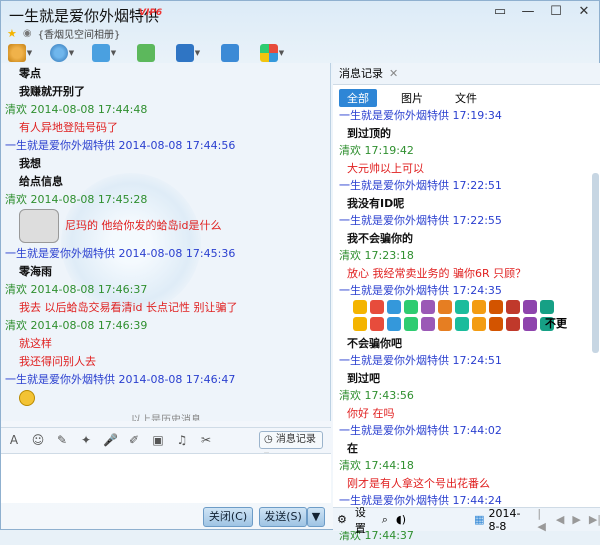 This screenshot has height=545, width=600. I want to click on next-page-icon: ▶, so click(576, 519).